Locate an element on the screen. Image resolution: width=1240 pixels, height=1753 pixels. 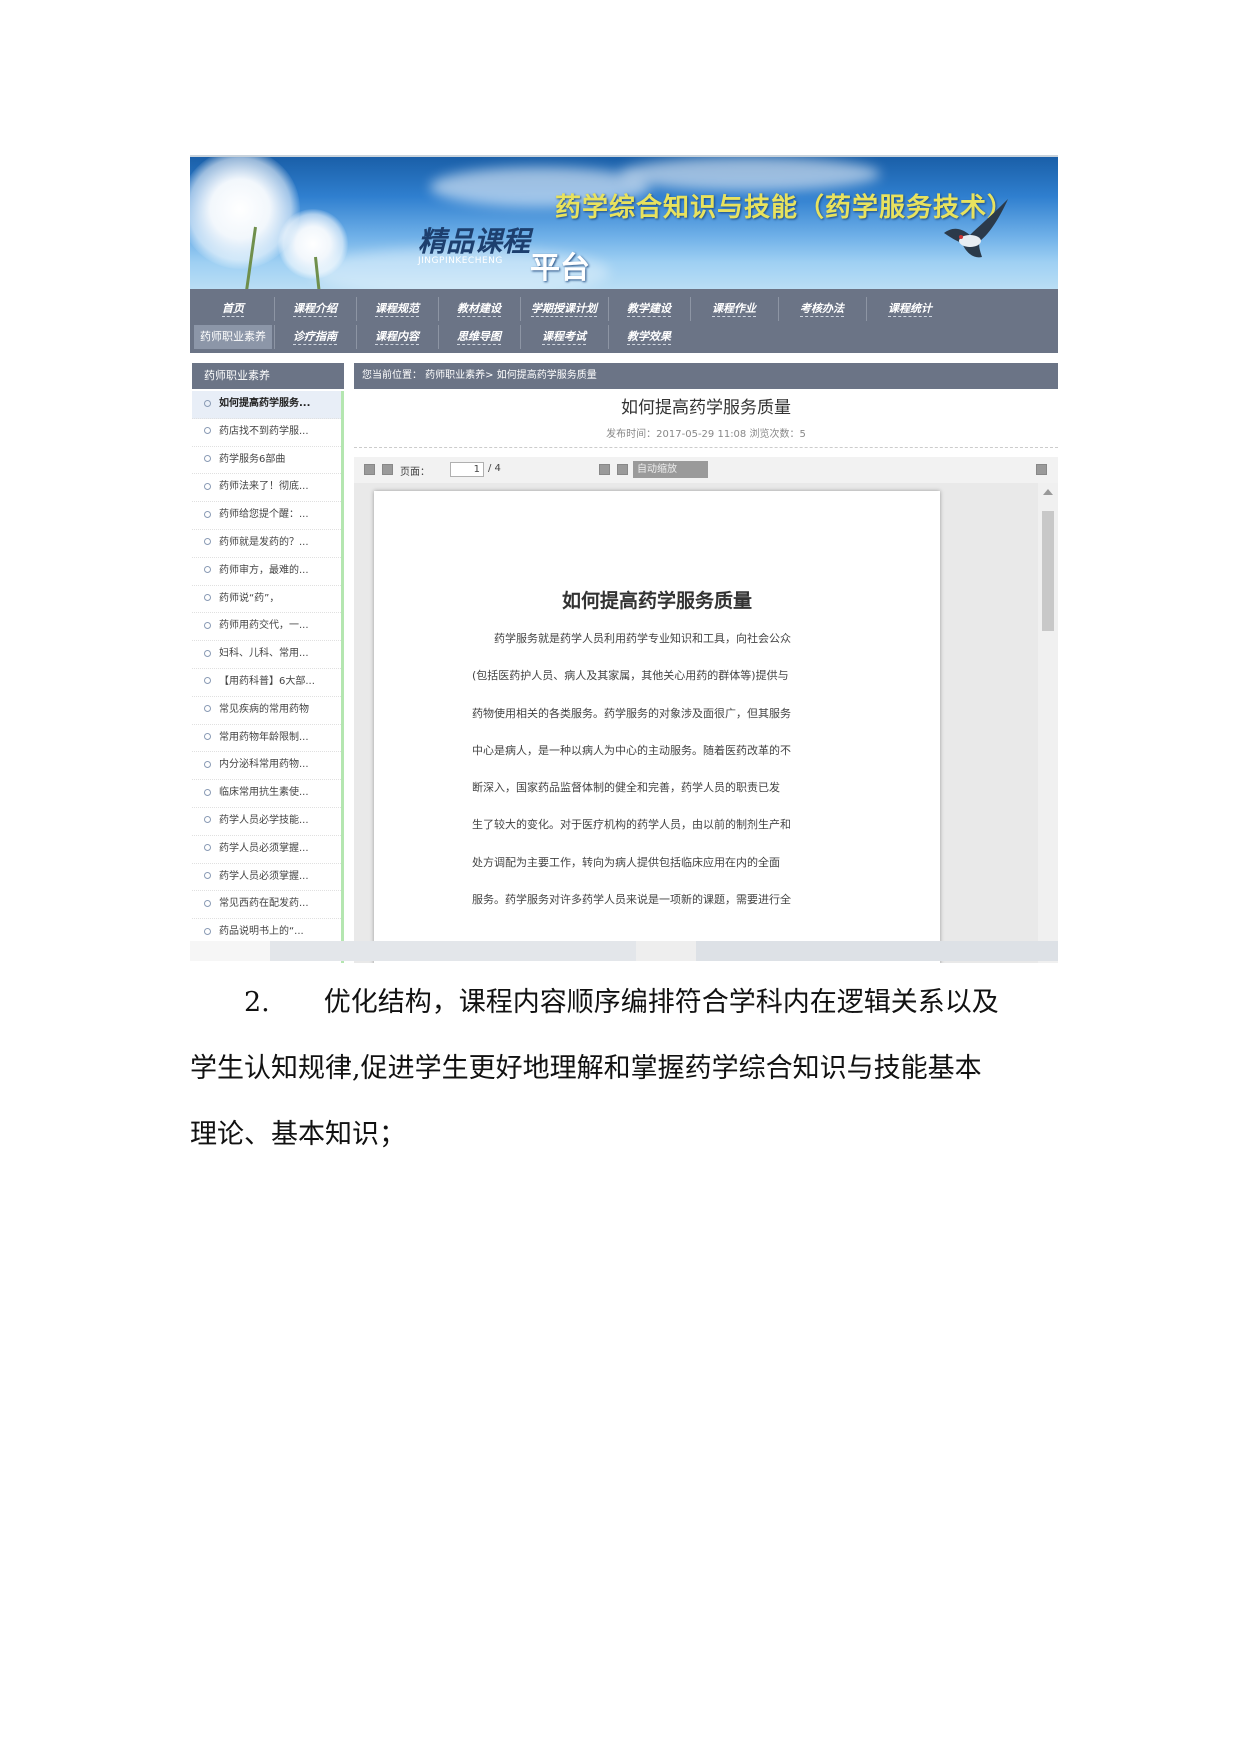
nav-assessment: 考核办法 is located at coordinates (822, 309).